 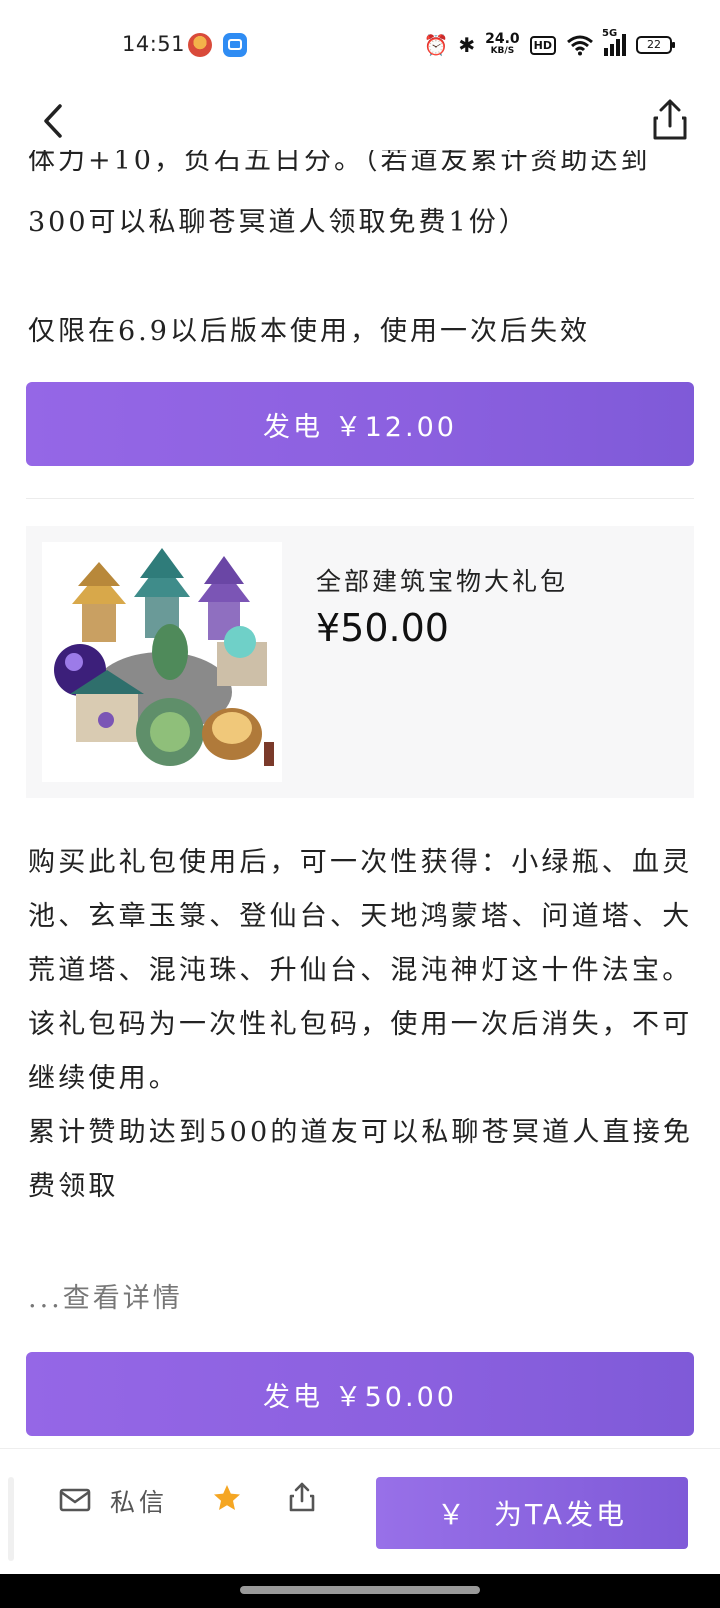 I want to click on charge-for-creator-label: 为TA发电, so click(x=560, y=1514).